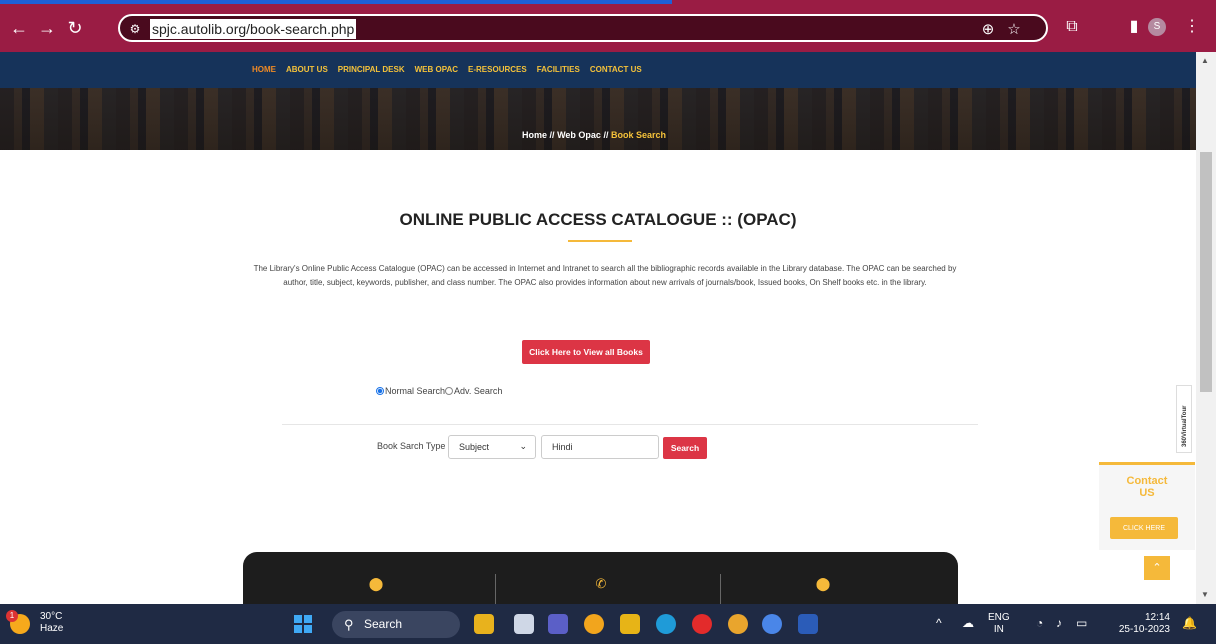 The width and height of the screenshot is (1216, 644). I want to click on weather-widget: 30°C Haze, so click(51, 623).